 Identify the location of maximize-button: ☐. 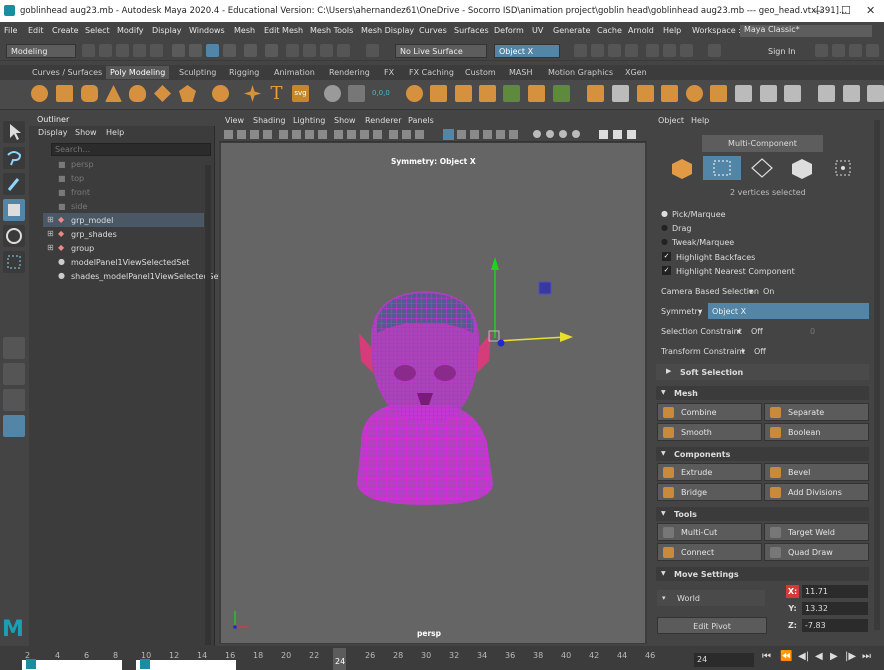
(846, 10).